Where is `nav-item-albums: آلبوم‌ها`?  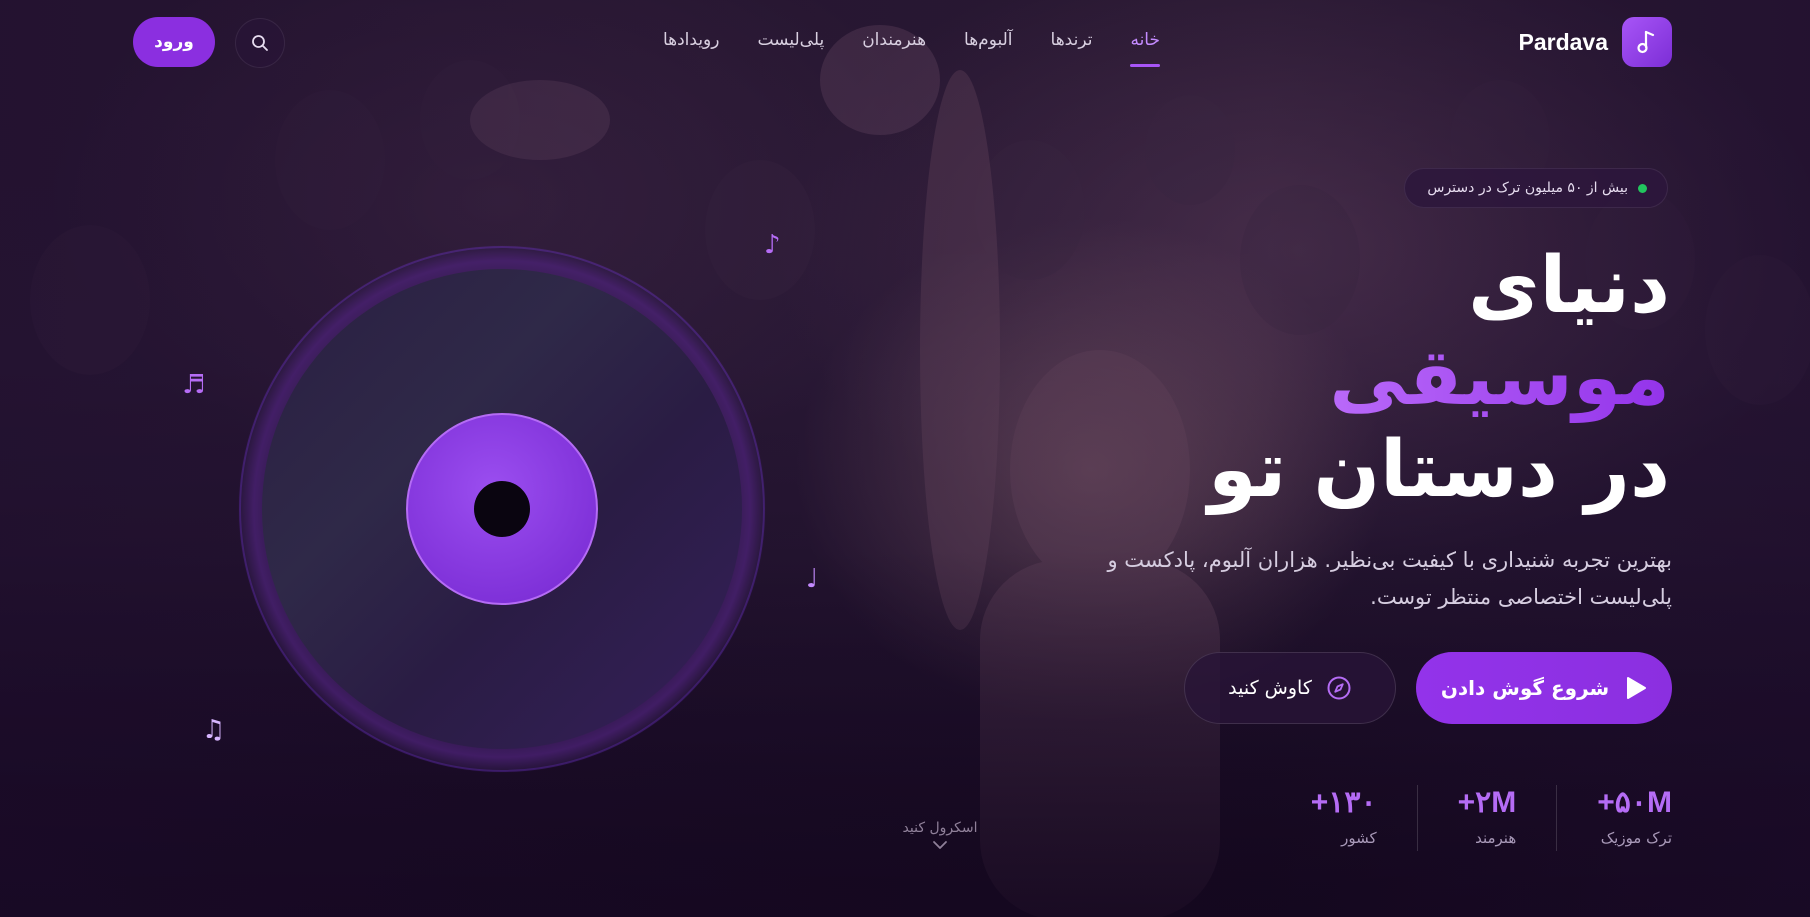
nav-item-albums: آلبوم‌ها is located at coordinates (988, 45).